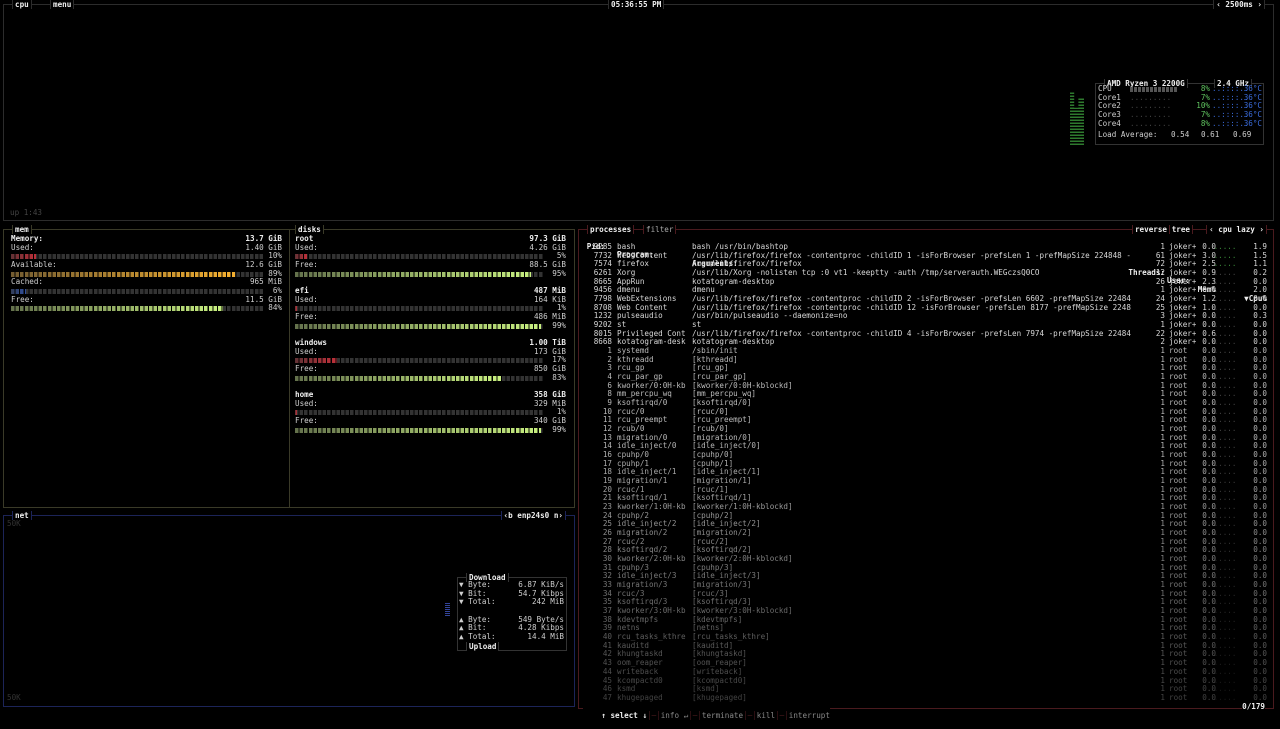 The image size is (1280, 729). Describe the element at coordinates (533, 515) in the screenshot. I see `net-interface-selector: ‹b enp24s0 n›` at that location.